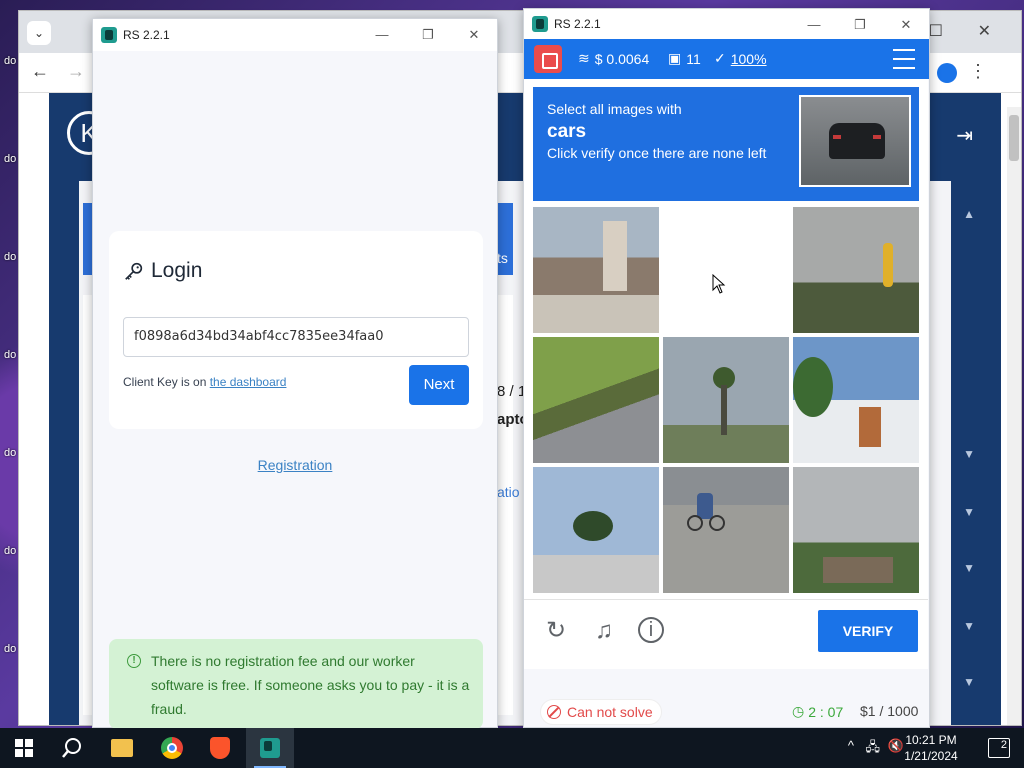  What do you see at coordinates (584, 58) in the screenshot?
I see `coins-icon: ≋` at bounding box center [584, 58].